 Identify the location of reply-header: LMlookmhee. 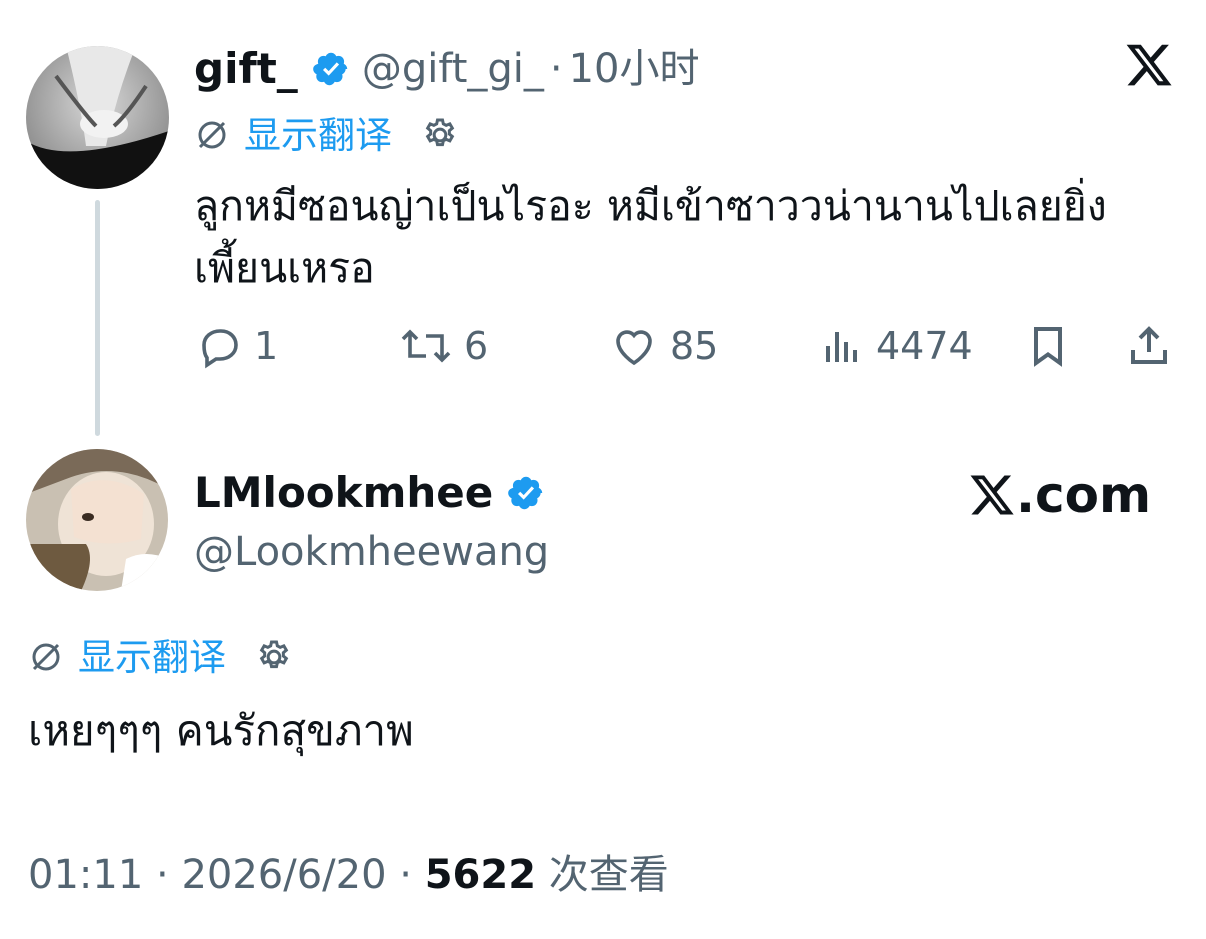
(369, 493).